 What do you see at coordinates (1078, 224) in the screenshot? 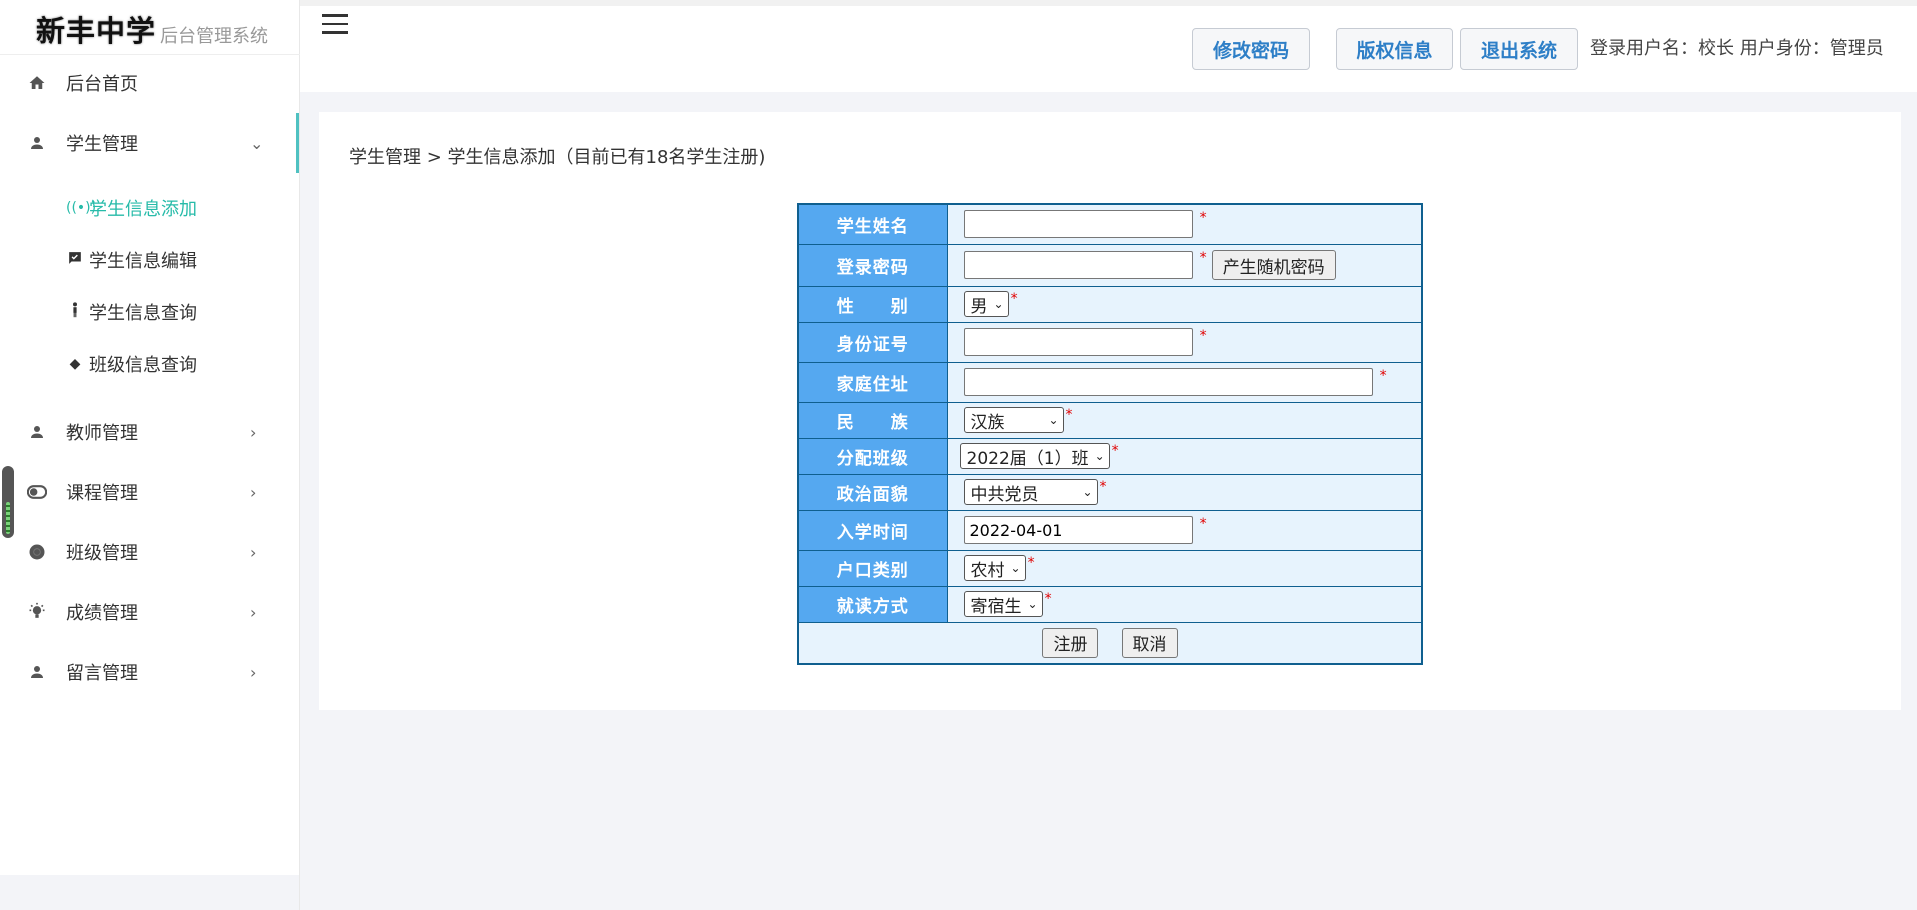
I see `student-name-input` at bounding box center [1078, 224].